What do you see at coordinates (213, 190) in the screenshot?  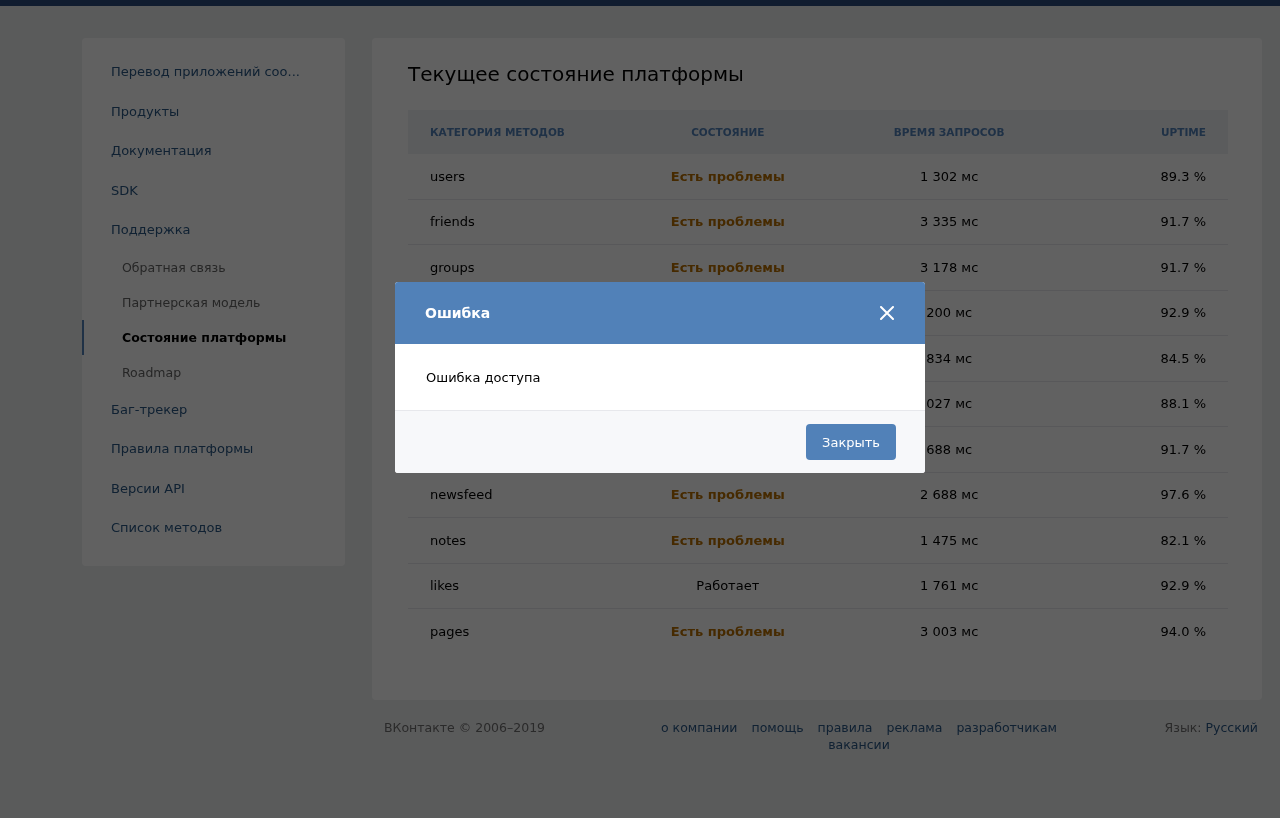 I see `sidebar-item: SDK` at bounding box center [213, 190].